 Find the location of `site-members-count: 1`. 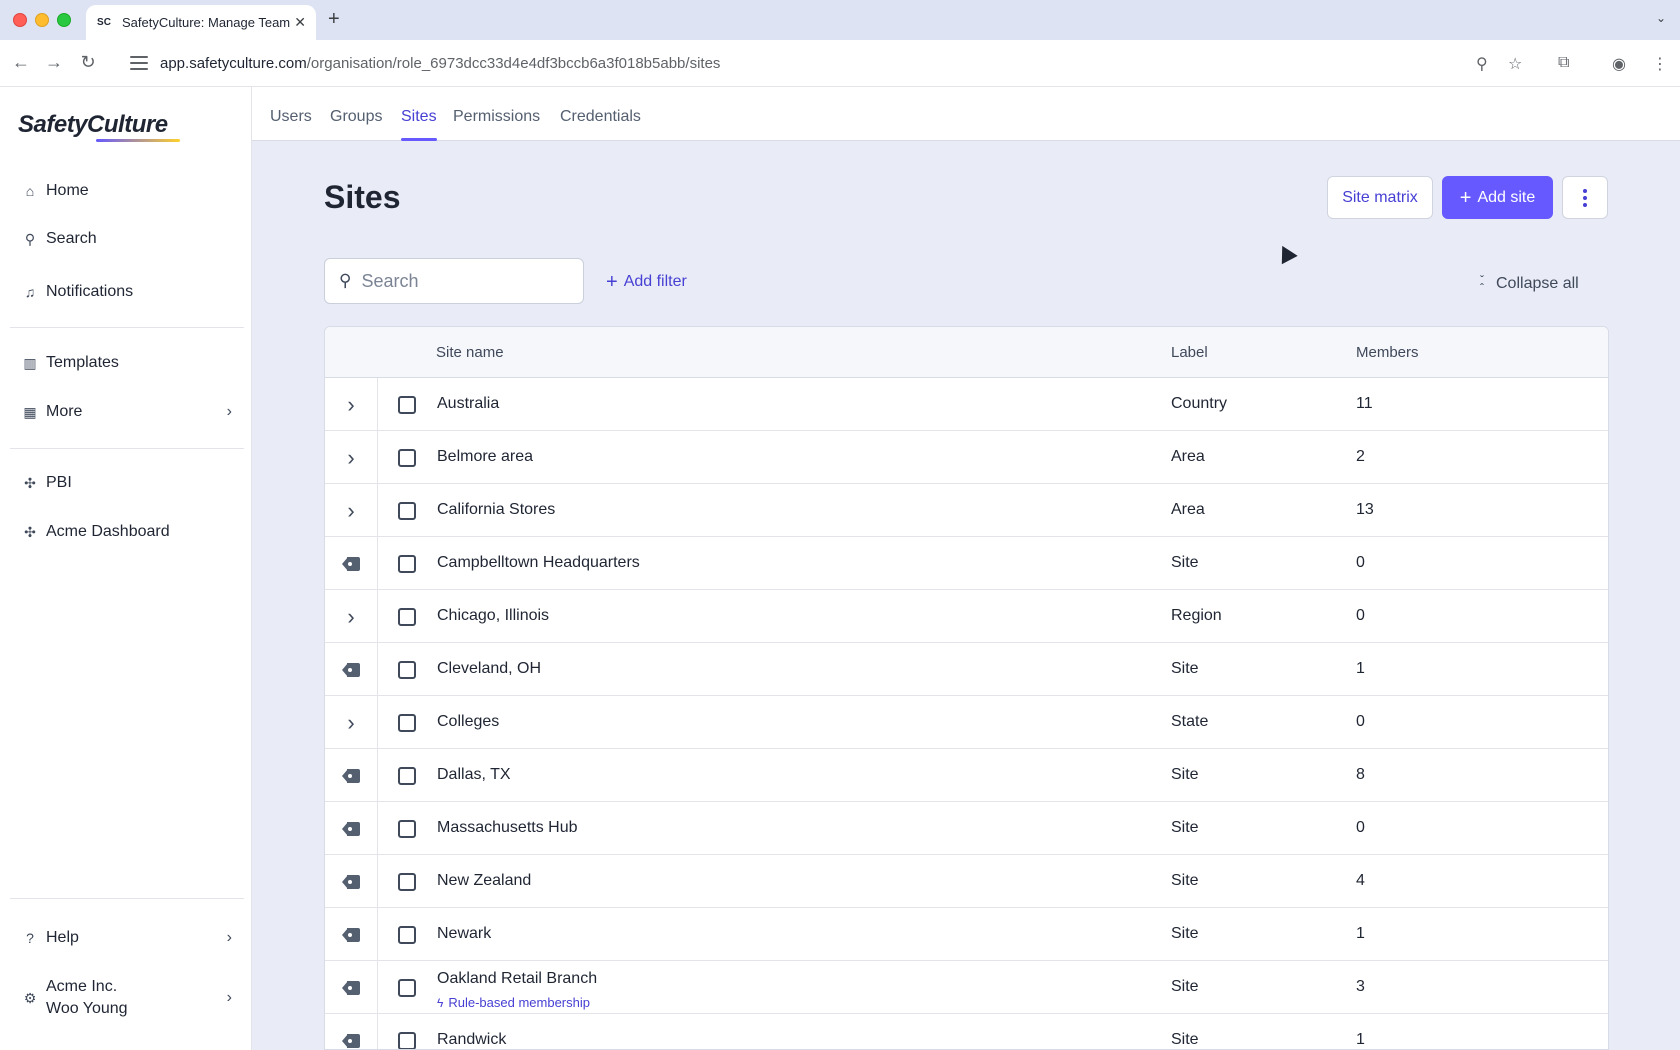

site-members-count: 1 is located at coordinates (1360, 668).